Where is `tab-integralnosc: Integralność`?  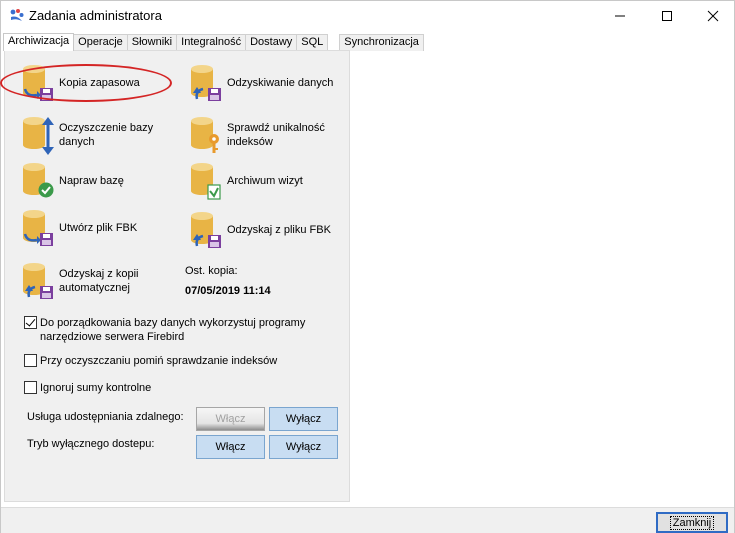 tab-integralnosc: Integralność is located at coordinates (211, 42).